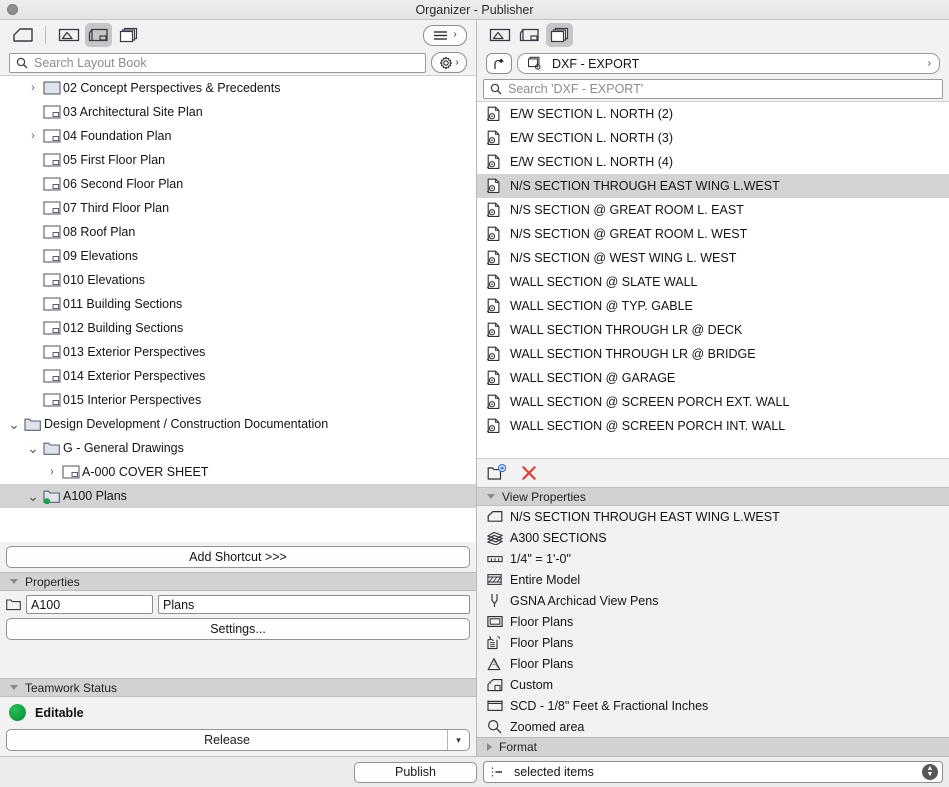  Describe the element at coordinates (238, 112) in the screenshot. I see `tree-row: 03 Architectural Site Plan` at that location.